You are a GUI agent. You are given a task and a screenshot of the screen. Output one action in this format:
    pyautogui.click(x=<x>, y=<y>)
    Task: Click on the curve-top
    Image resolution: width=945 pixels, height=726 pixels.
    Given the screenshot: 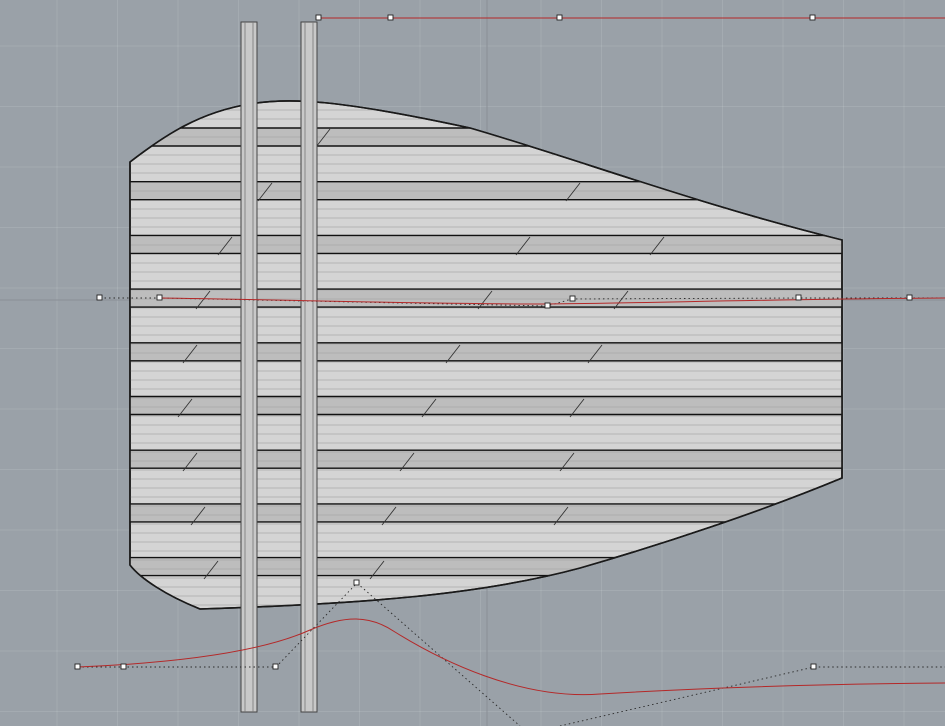 What is the action you would take?
    pyautogui.click(x=630, y=17)
    